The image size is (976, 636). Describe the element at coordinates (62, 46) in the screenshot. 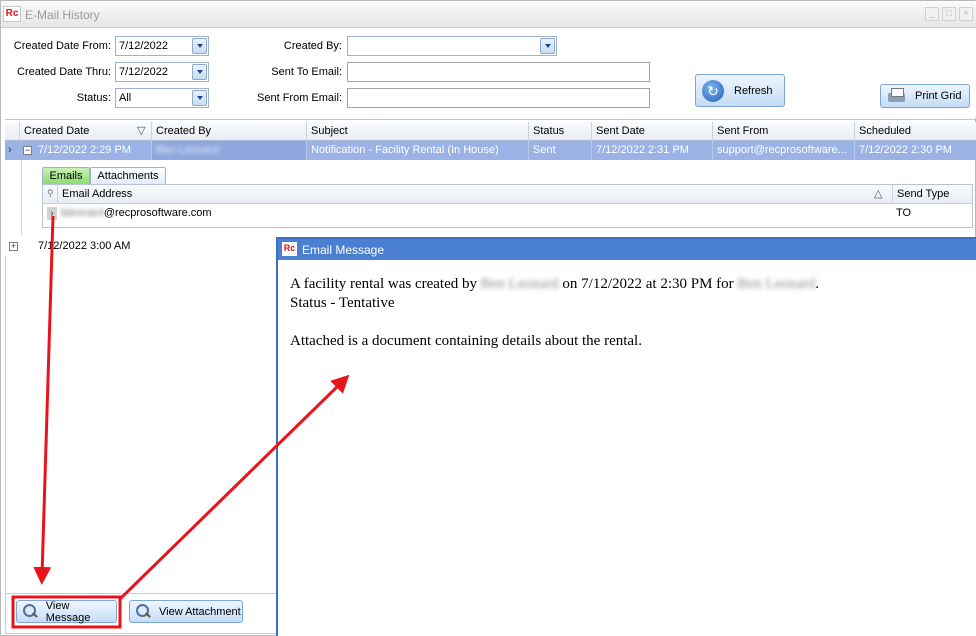

I see `created-from-label: Created Date From:` at that location.